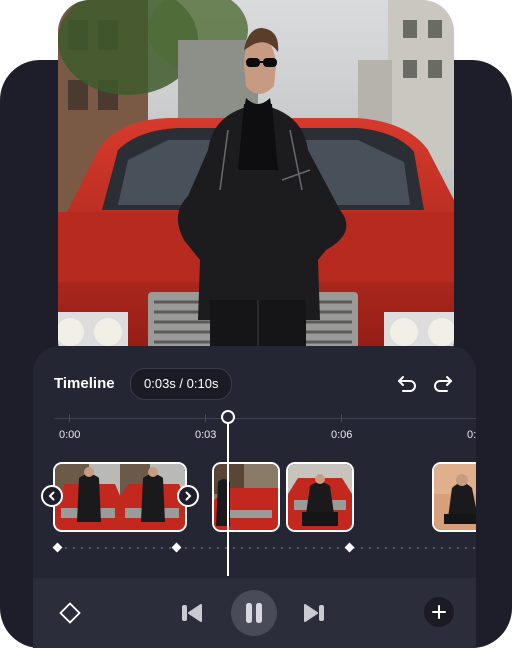  Describe the element at coordinates (228, 496) in the screenshot. I see `playhead` at that location.